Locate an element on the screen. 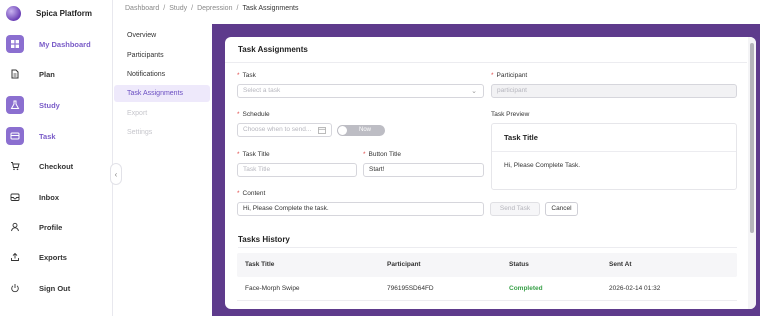  nav-item-exports: Exports is located at coordinates (56, 257).